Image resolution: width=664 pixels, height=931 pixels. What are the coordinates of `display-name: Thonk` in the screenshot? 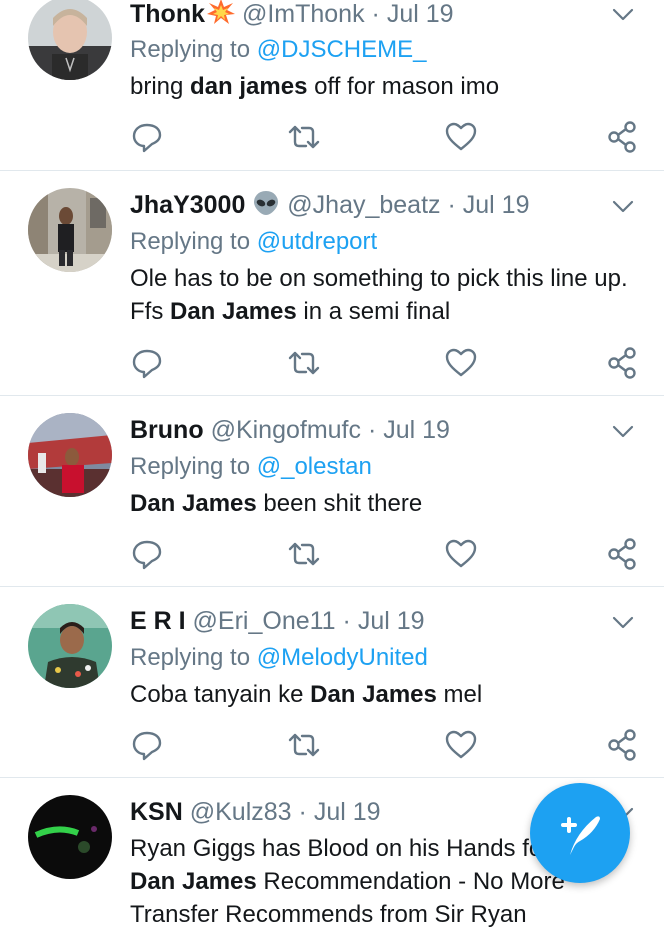 It's located at (167, 14).